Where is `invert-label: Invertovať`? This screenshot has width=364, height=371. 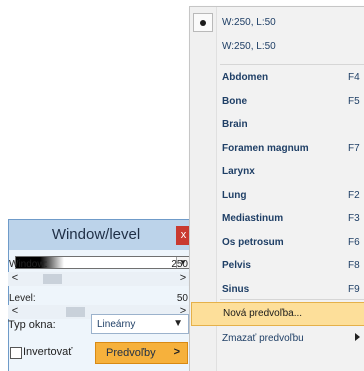
invert-label: Invertovať is located at coordinates (48, 352).